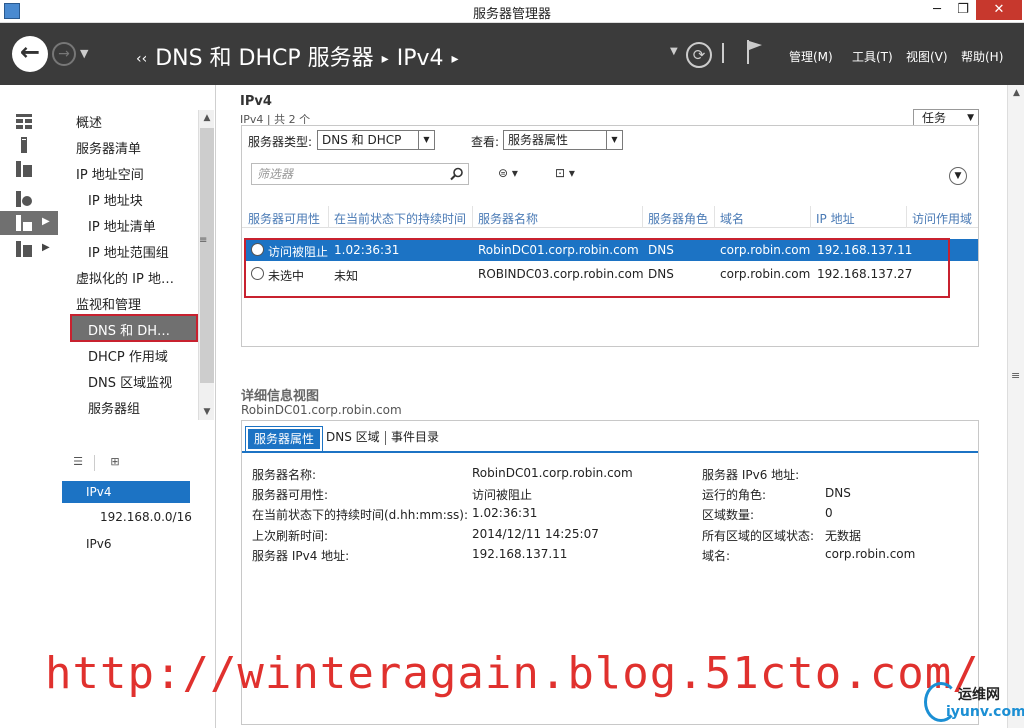  What do you see at coordinates (29, 406) in the screenshot?
I see `icon-rail: ▶ ▶` at bounding box center [29, 406].